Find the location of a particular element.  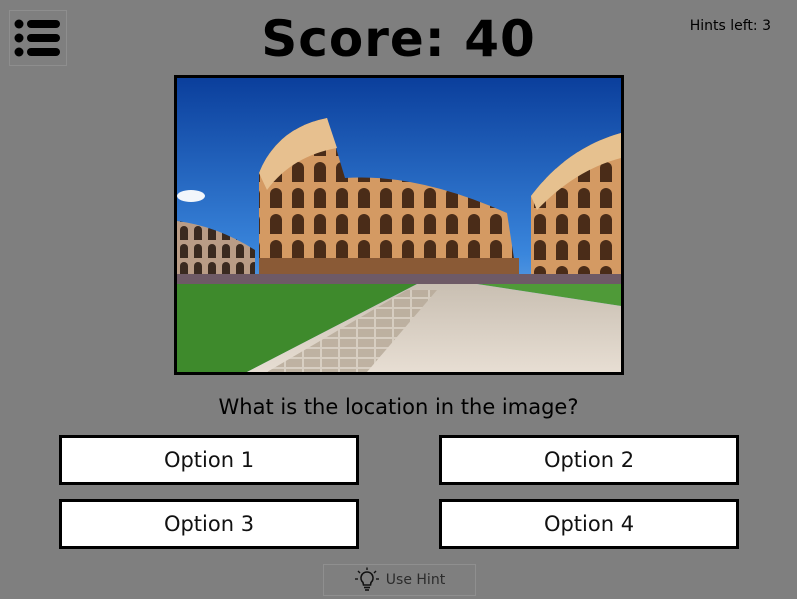

use-hint-label: Use Hint is located at coordinates (415, 580).